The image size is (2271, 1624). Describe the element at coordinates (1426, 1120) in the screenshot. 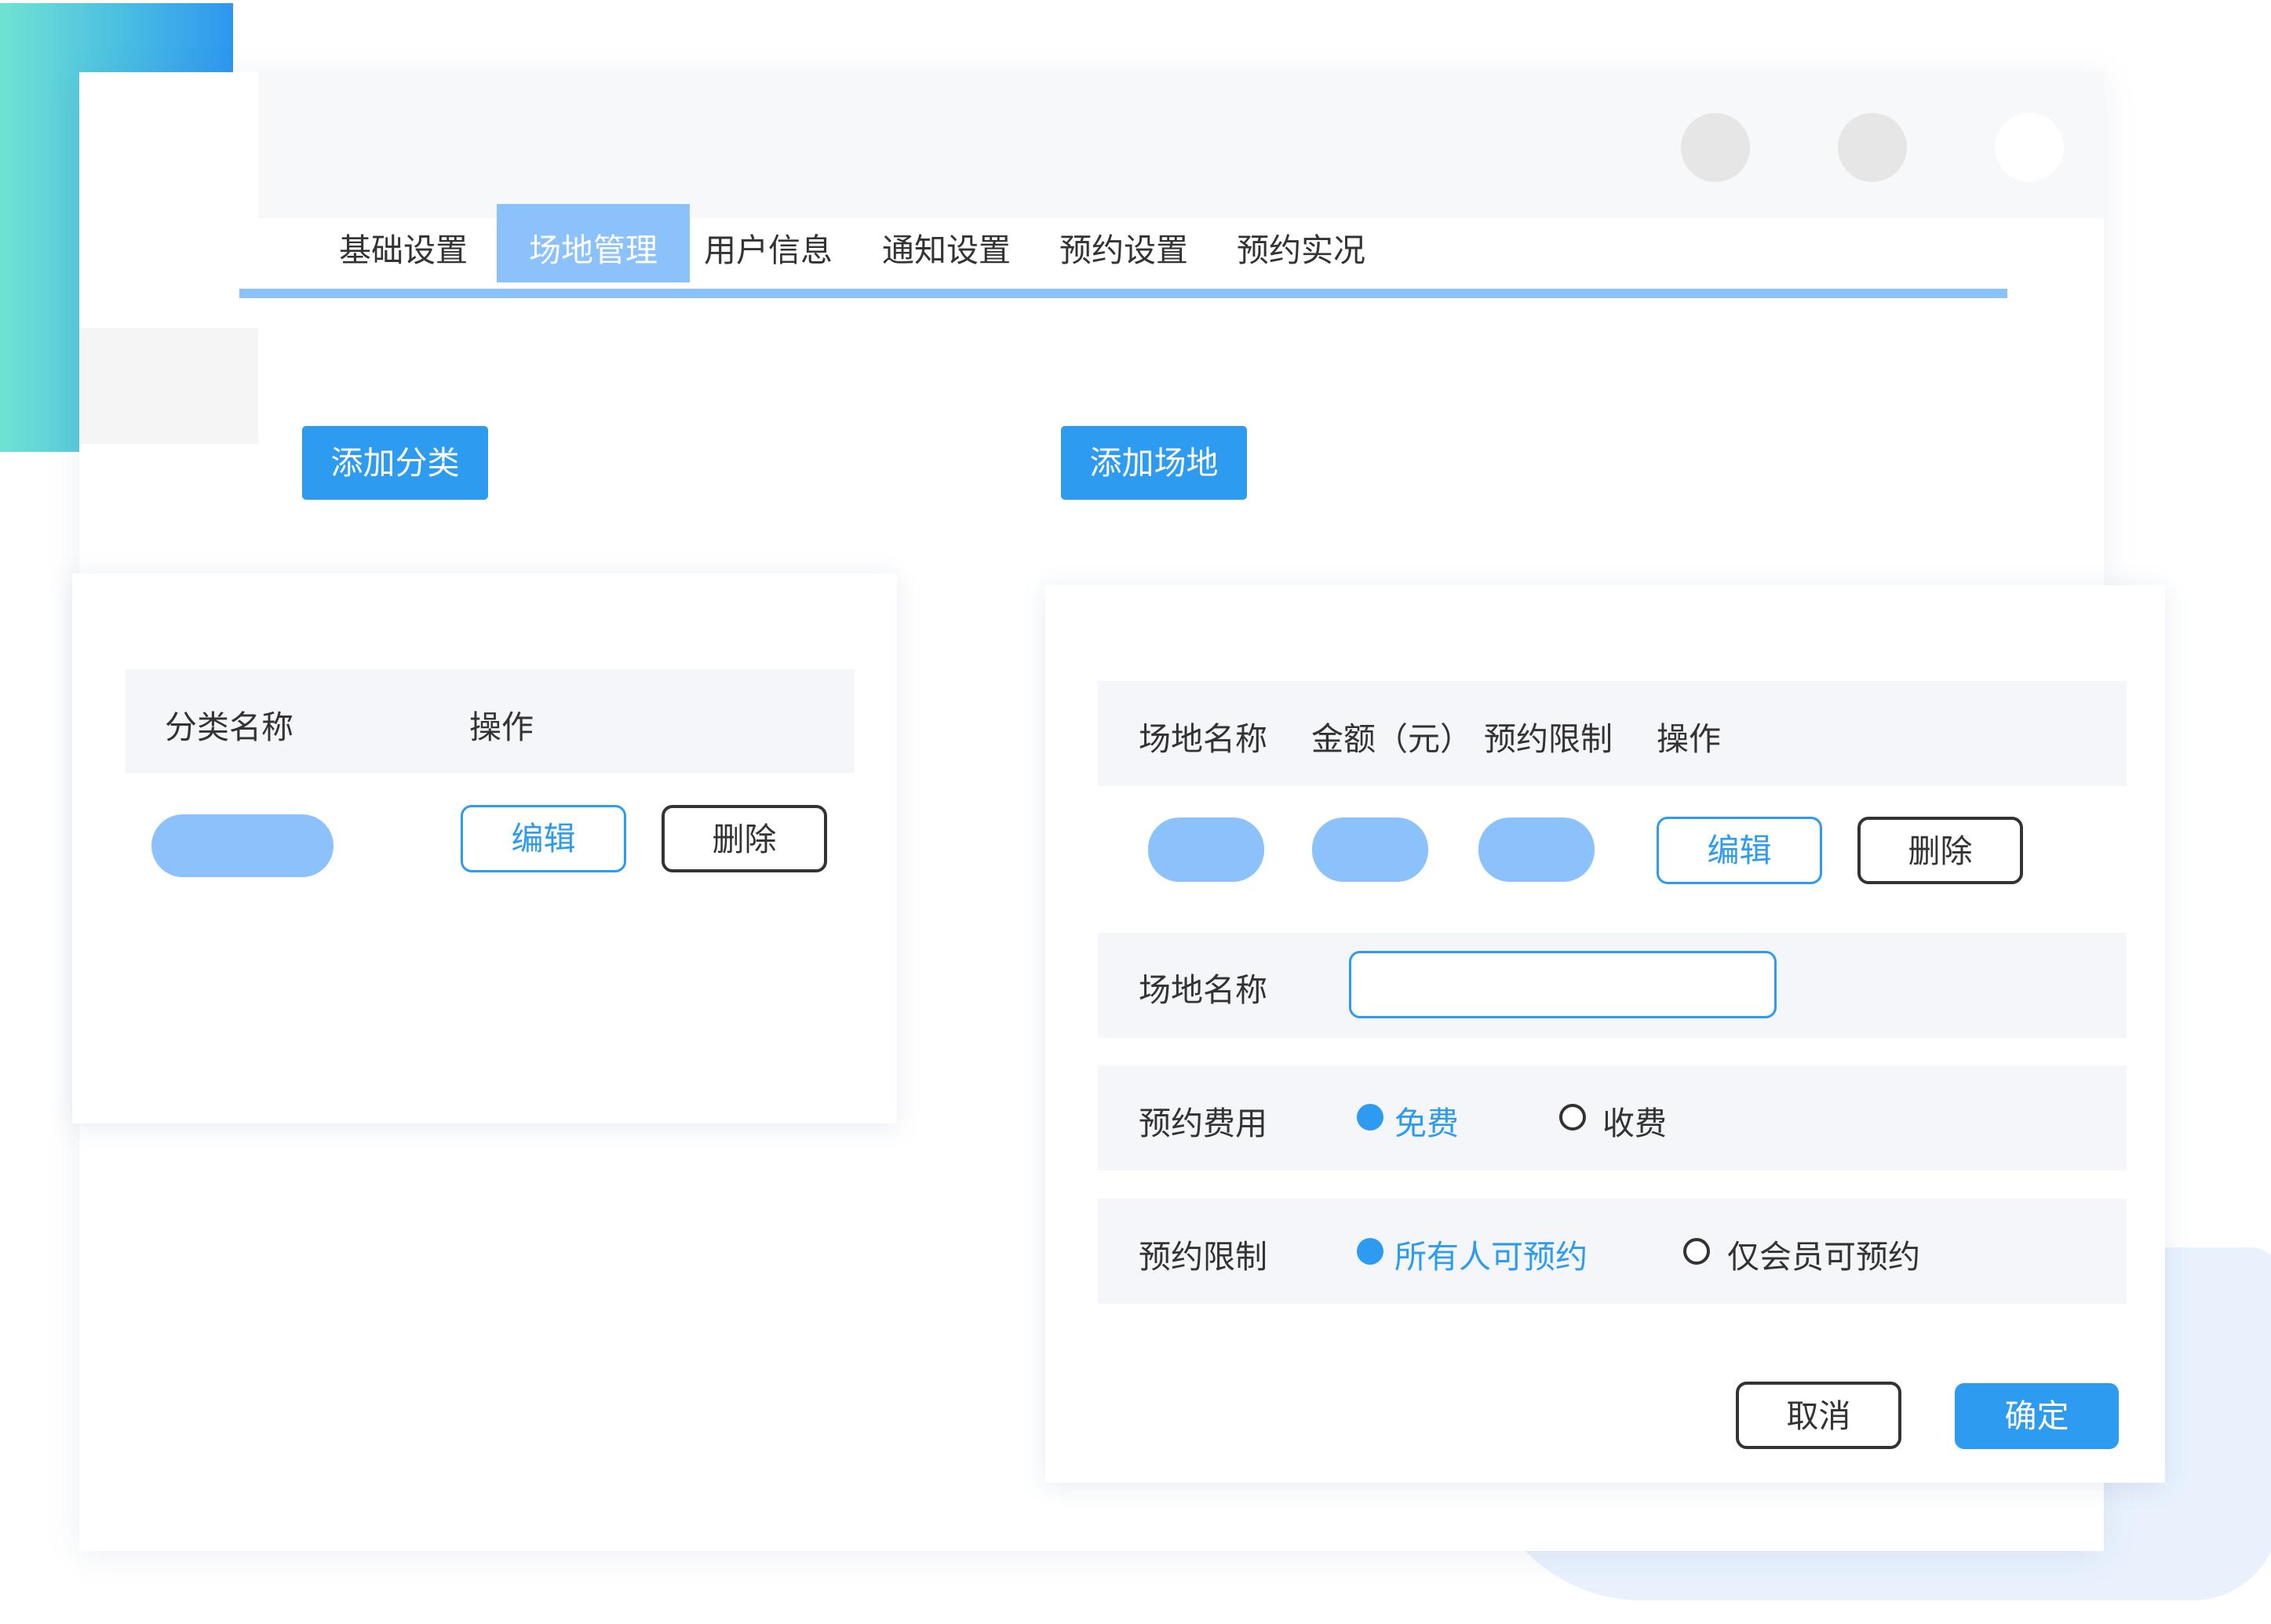

I see `radio-free-label: 免费` at that location.